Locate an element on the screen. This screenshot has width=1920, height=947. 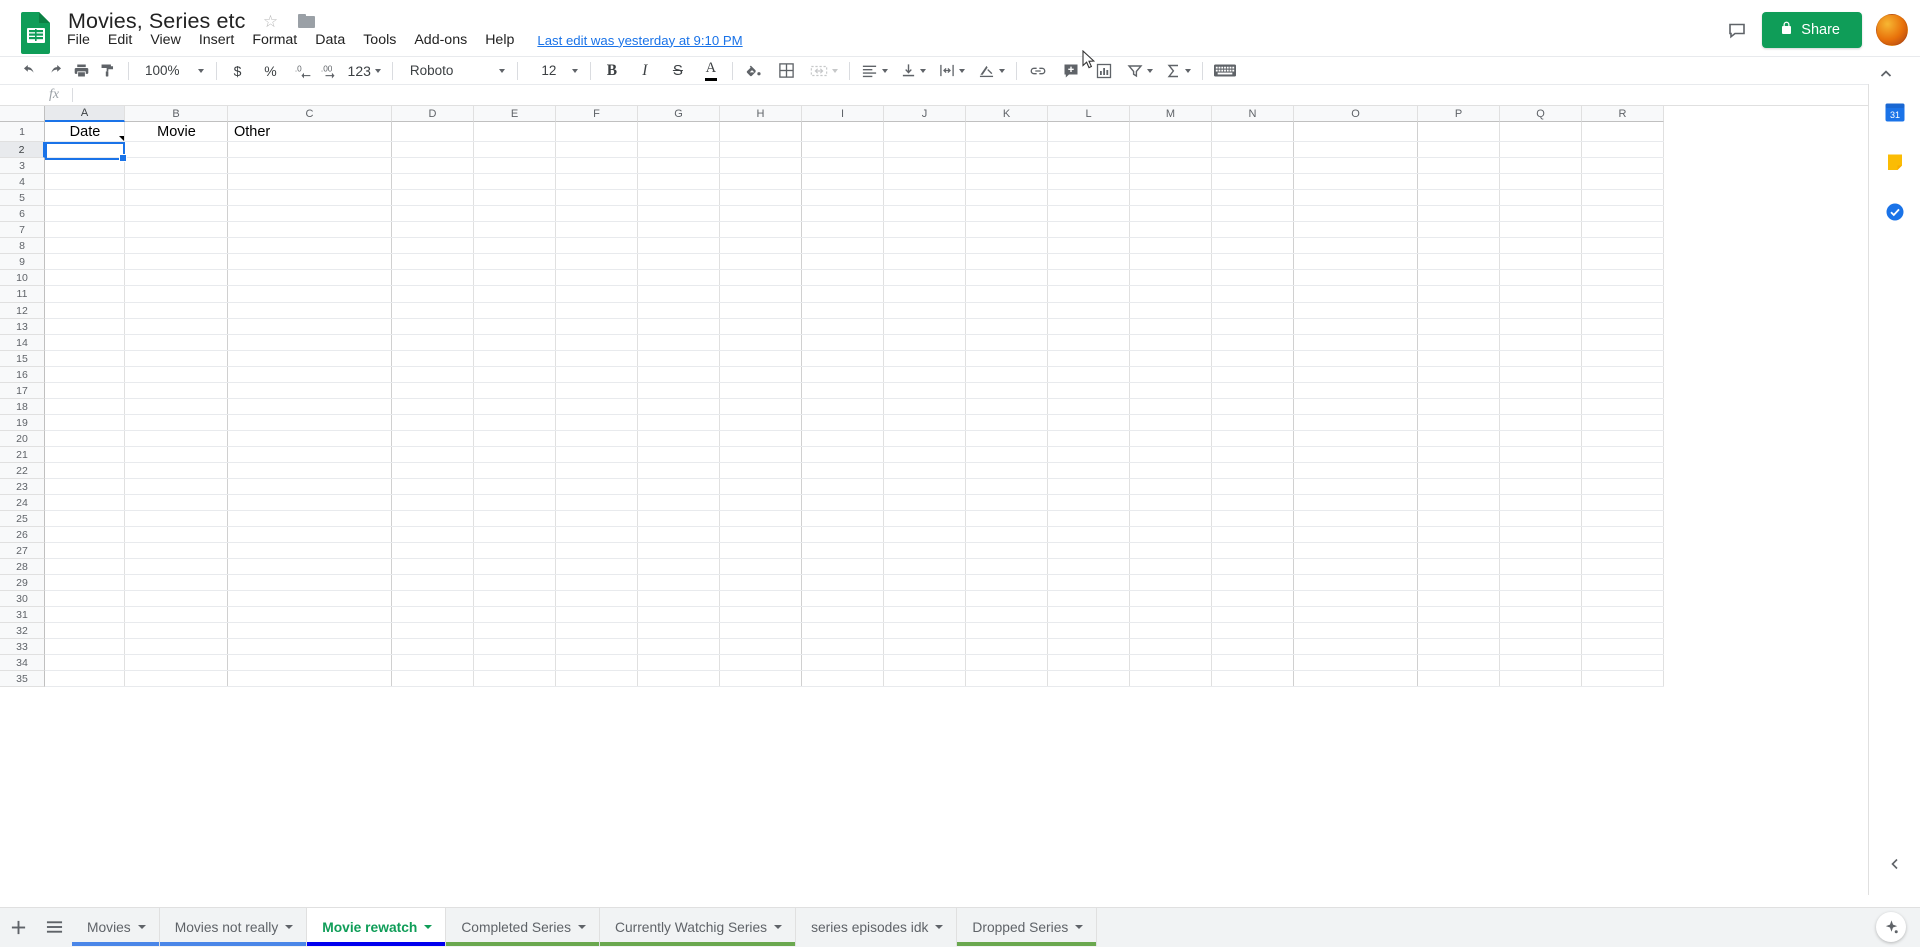
column-header-e: E is located at coordinates (515, 114).